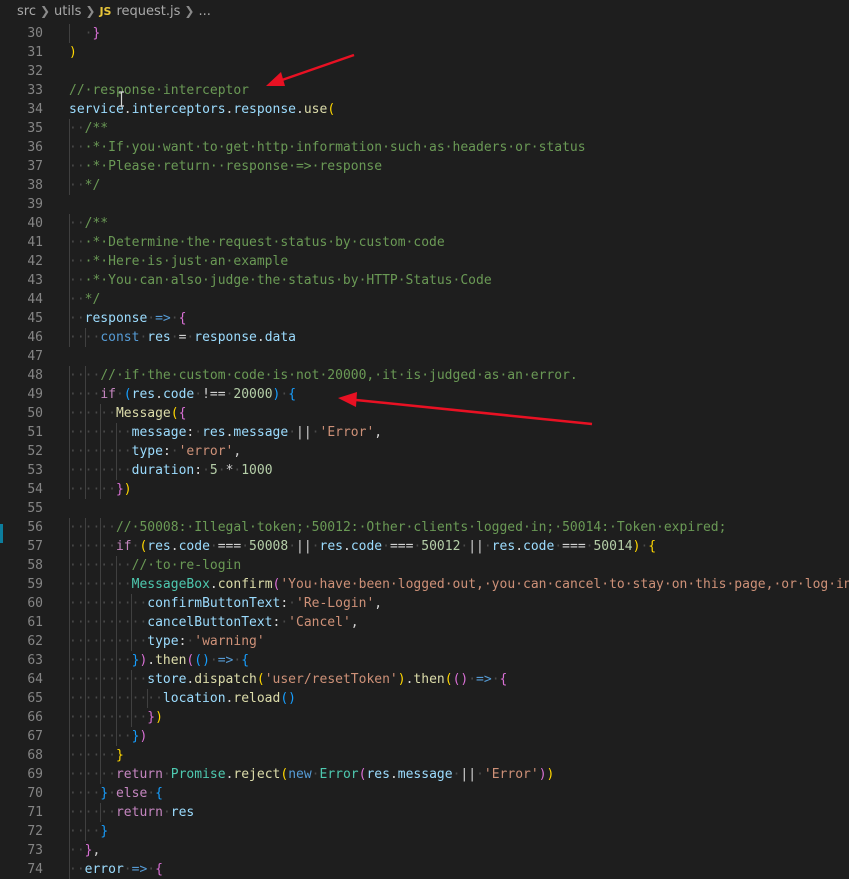 The width and height of the screenshot is (849, 879). I want to click on code-token: 'Error', so click(347, 432).